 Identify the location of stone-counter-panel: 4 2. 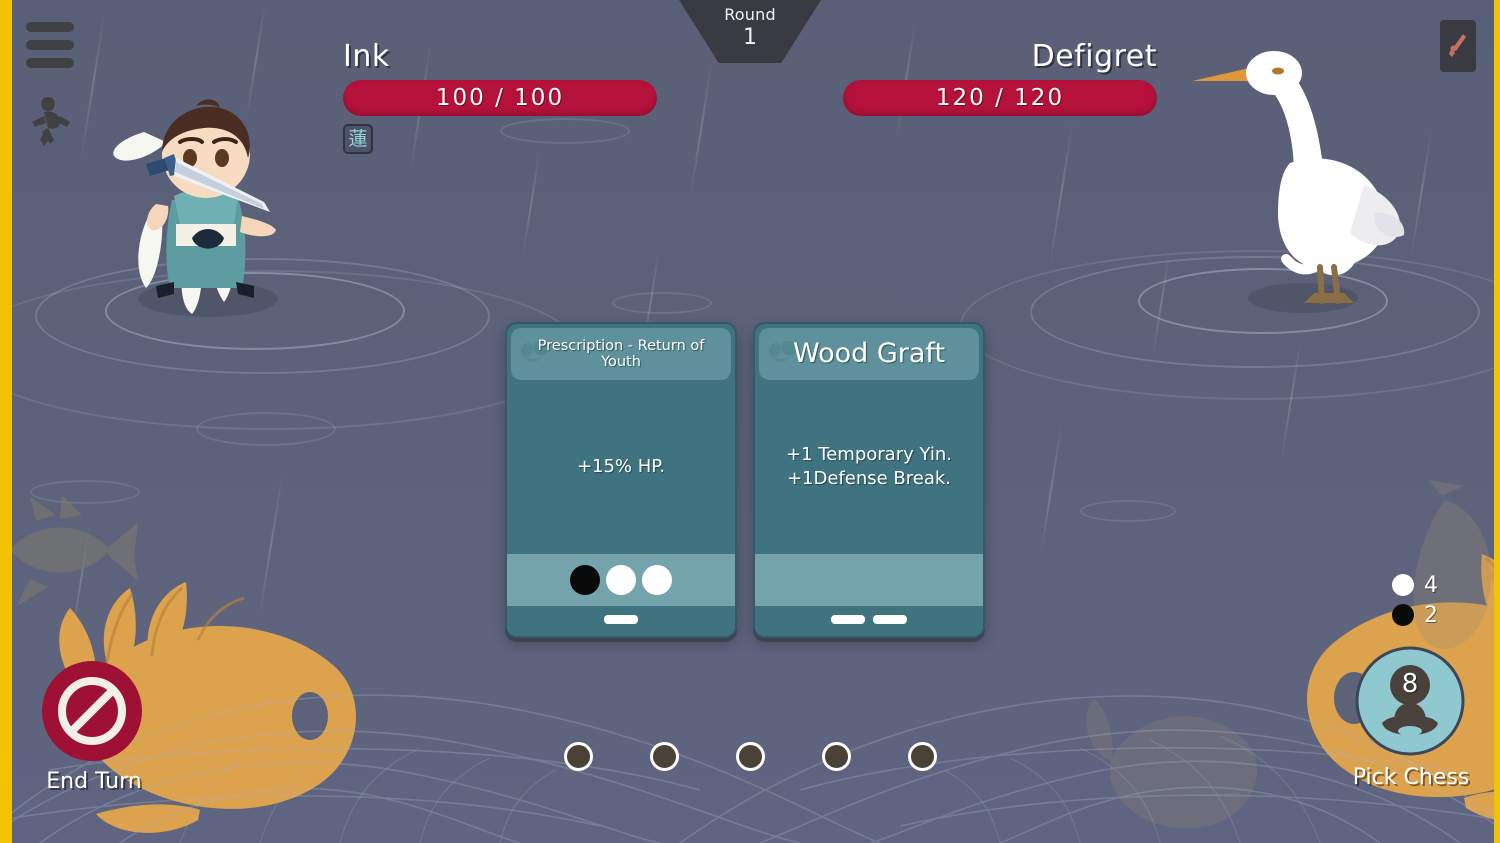
(1415, 600).